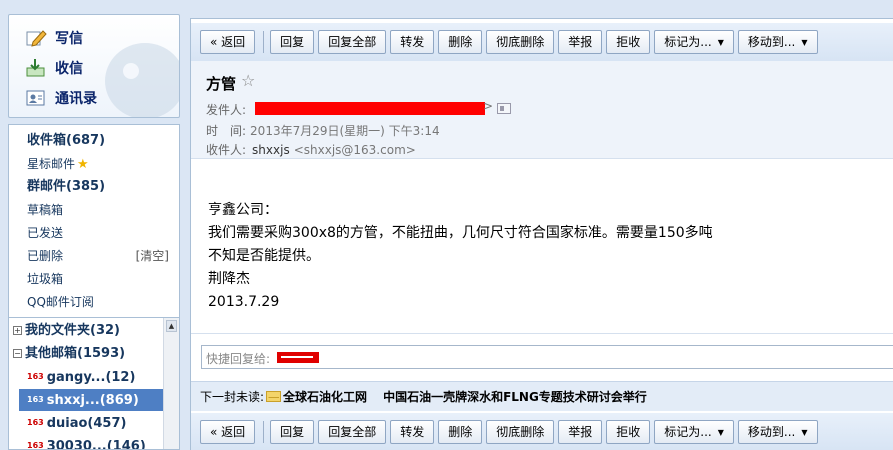 The width and height of the screenshot is (893, 450). I want to click on collapse-icon: −, so click(17, 353).